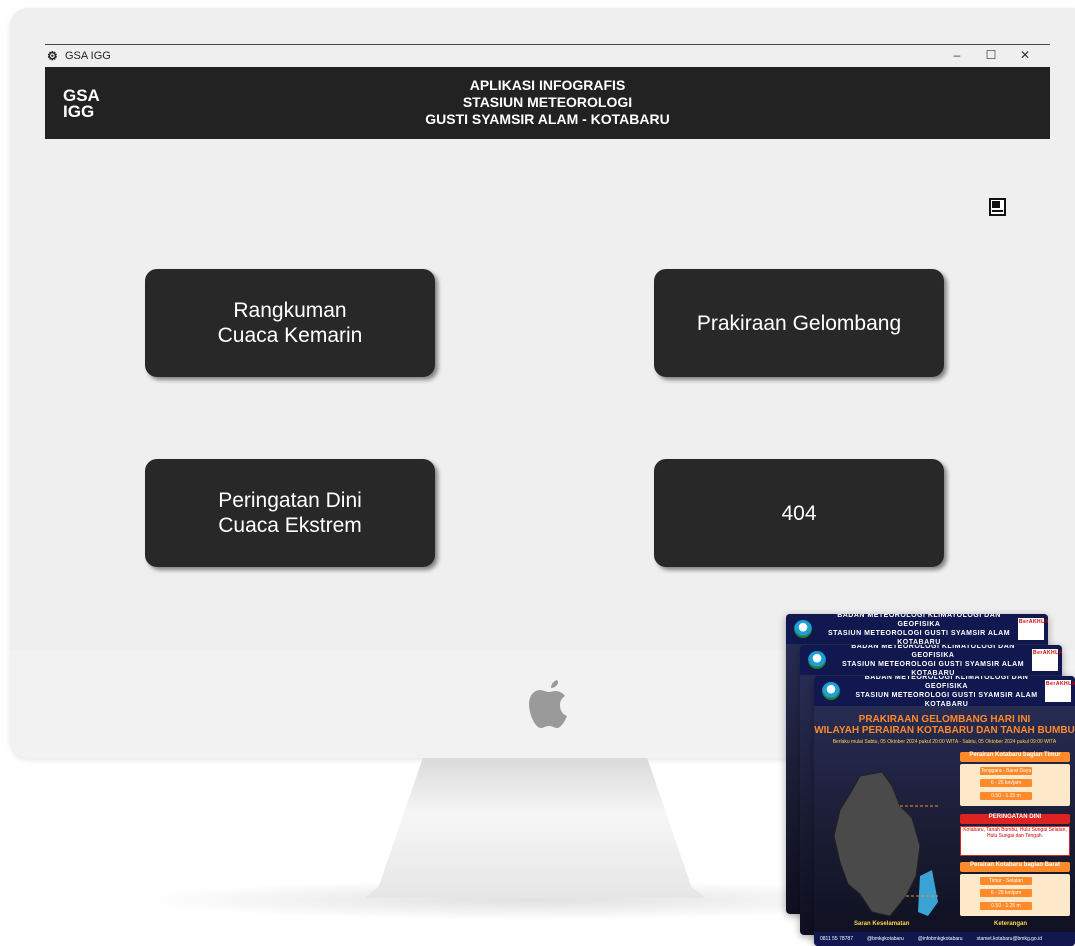  What do you see at coordinates (882, 924) in the screenshot?
I see `saran-title: Saran Keselamatan` at bounding box center [882, 924].